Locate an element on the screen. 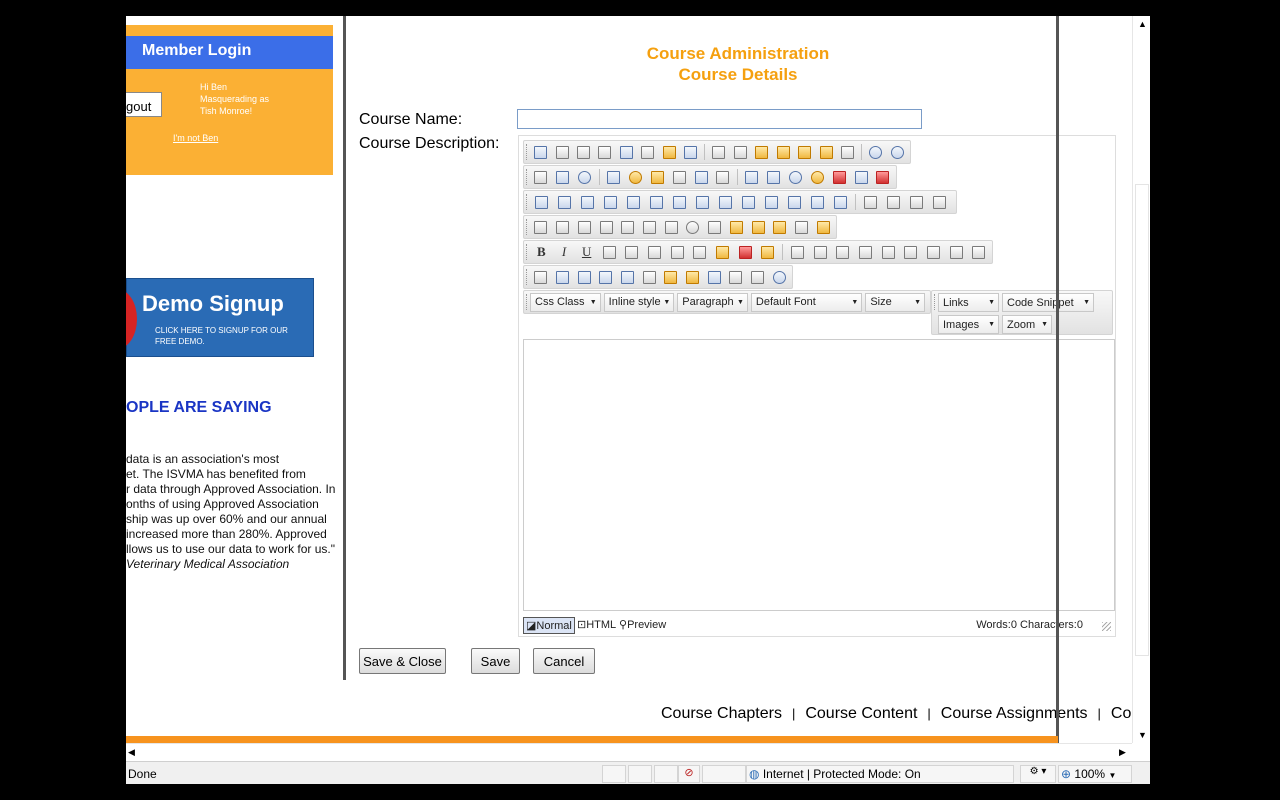  text-area-icon is located at coordinates (562, 227).